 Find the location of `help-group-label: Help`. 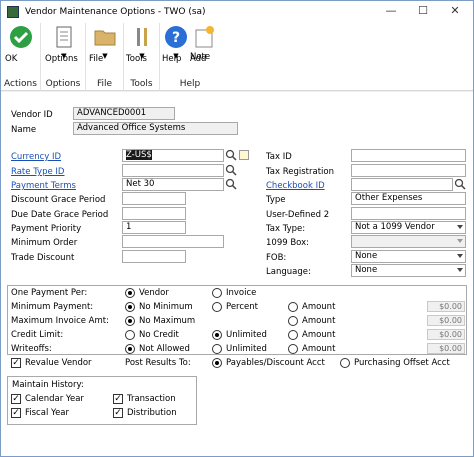

help-group-label: Help is located at coordinates (190, 84).